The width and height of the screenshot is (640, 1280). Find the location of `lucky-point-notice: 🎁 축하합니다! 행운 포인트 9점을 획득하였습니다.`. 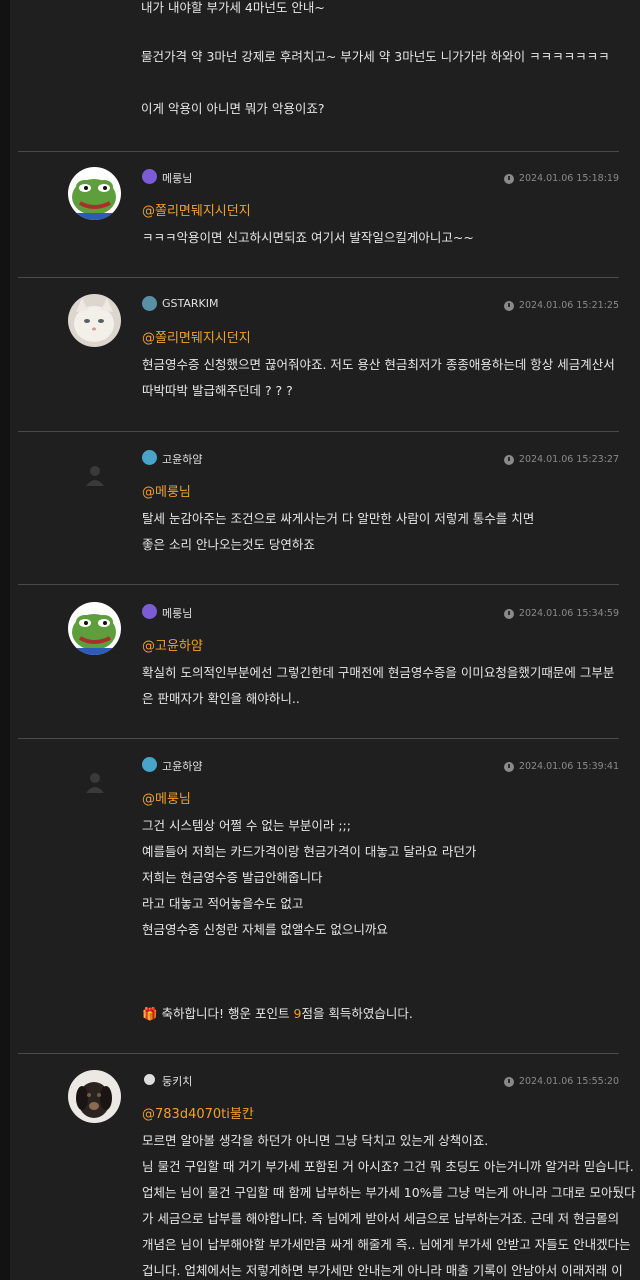

lucky-point-notice: 🎁 축하합니다! 행운 포인트 9점을 획득하였습니다. is located at coordinates (277, 1012).